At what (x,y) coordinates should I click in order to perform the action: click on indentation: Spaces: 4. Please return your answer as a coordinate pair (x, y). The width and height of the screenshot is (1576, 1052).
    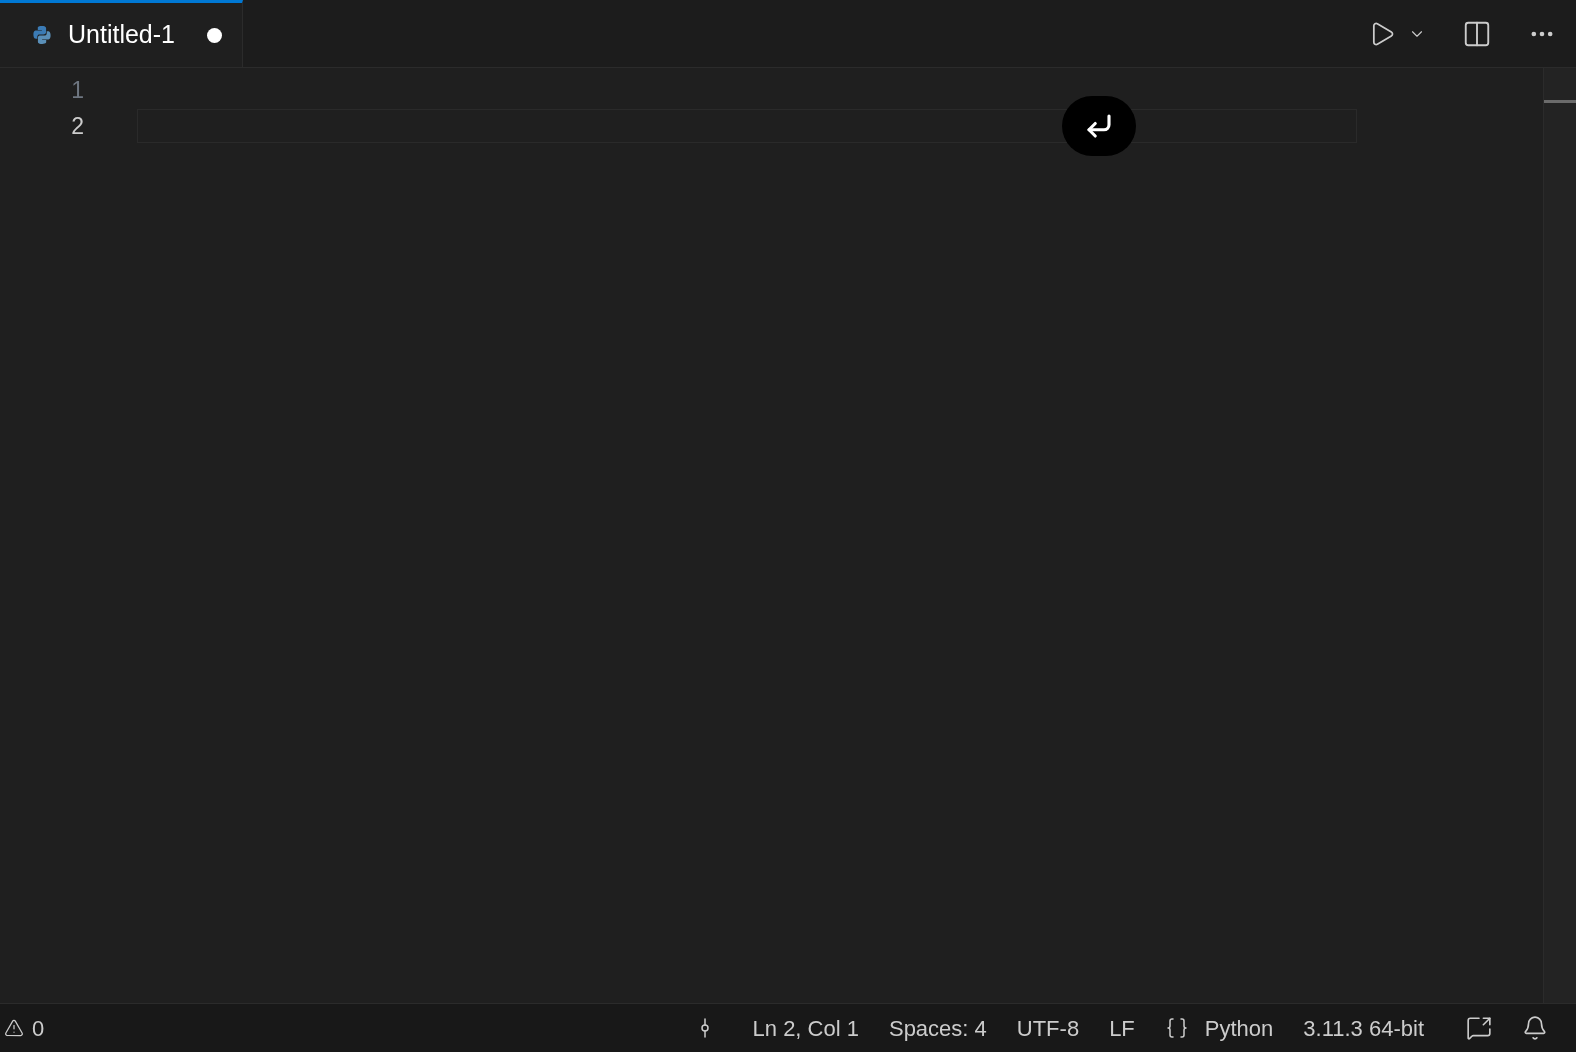
    Looking at the image, I should click on (937, 1028).